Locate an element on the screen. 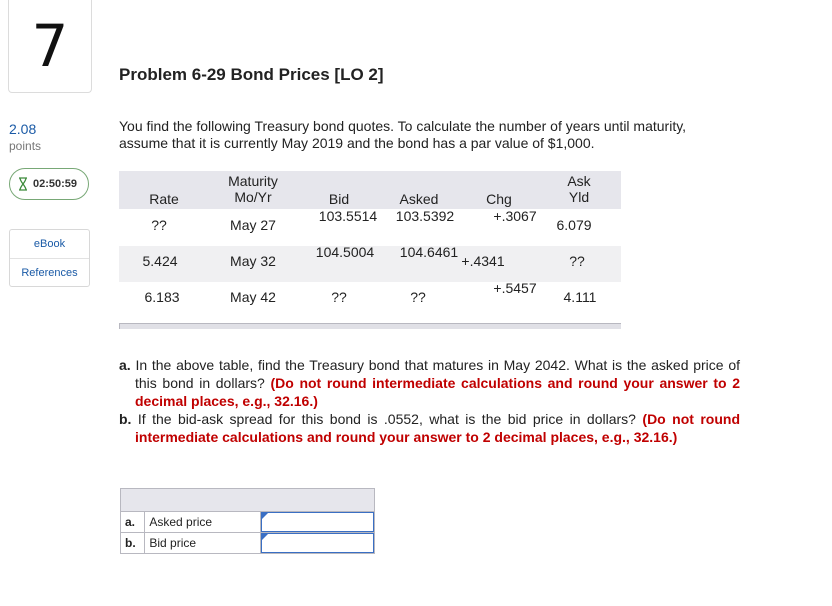 This screenshot has height=606, width=832. question-b-label: b. is located at coordinates (125, 419).